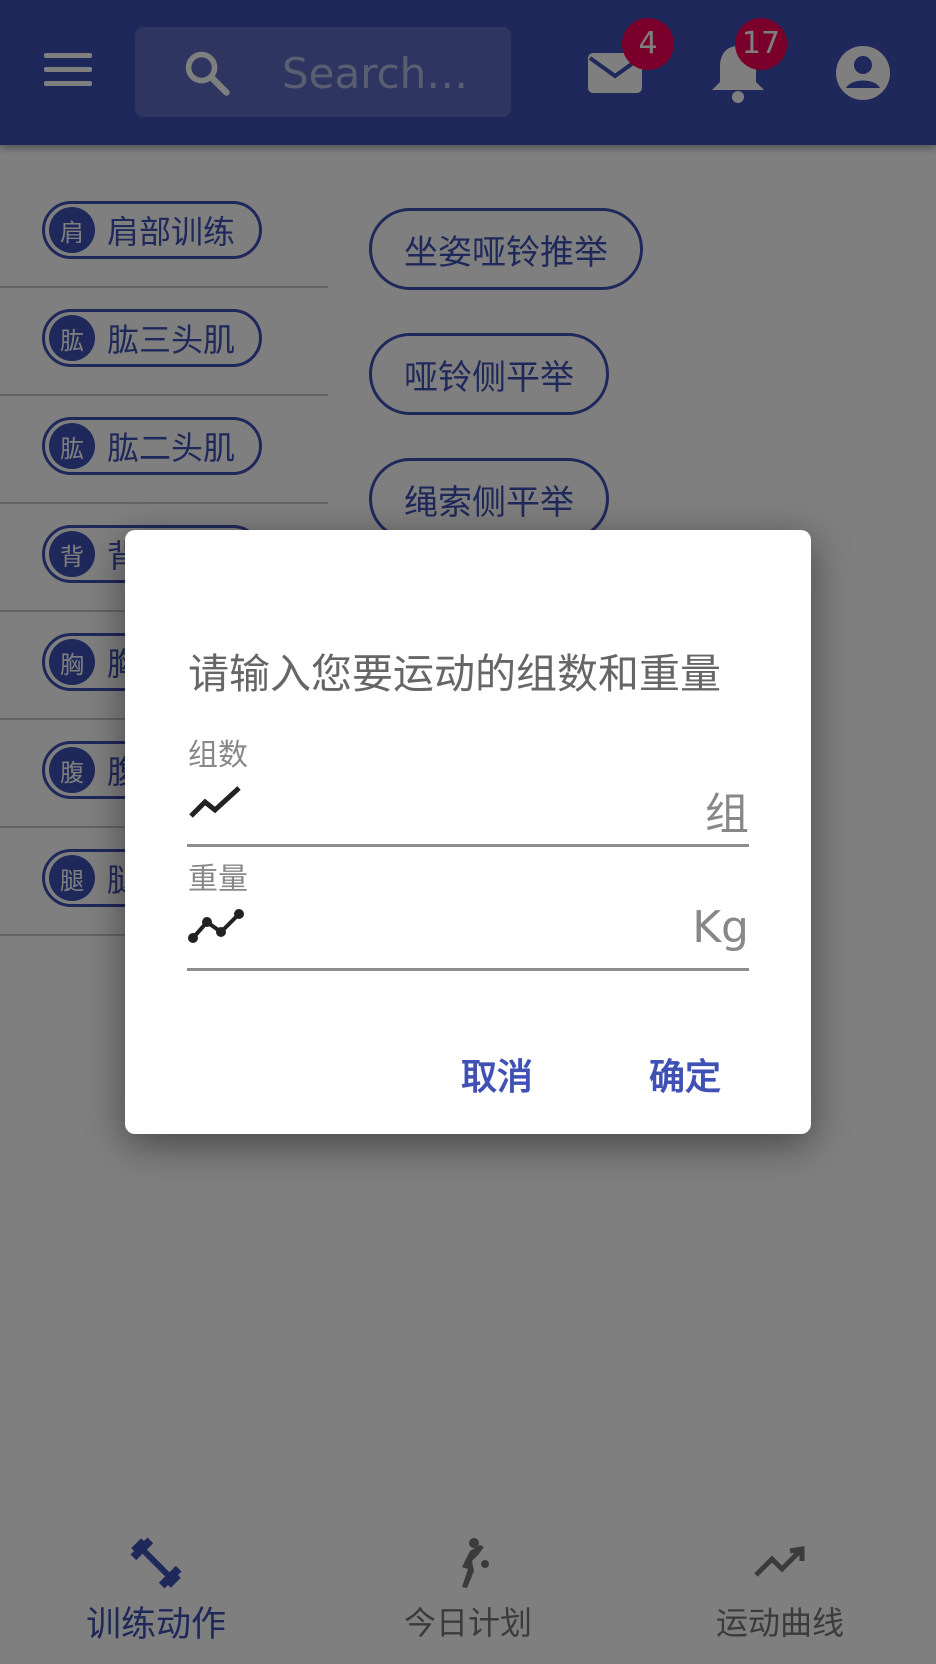 Image resolution: width=936 pixels, height=1664 pixels. What do you see at coordinates (218, 755) in the screenshot?
I see `sets-label: 组数` at bounding box center [218, 755].